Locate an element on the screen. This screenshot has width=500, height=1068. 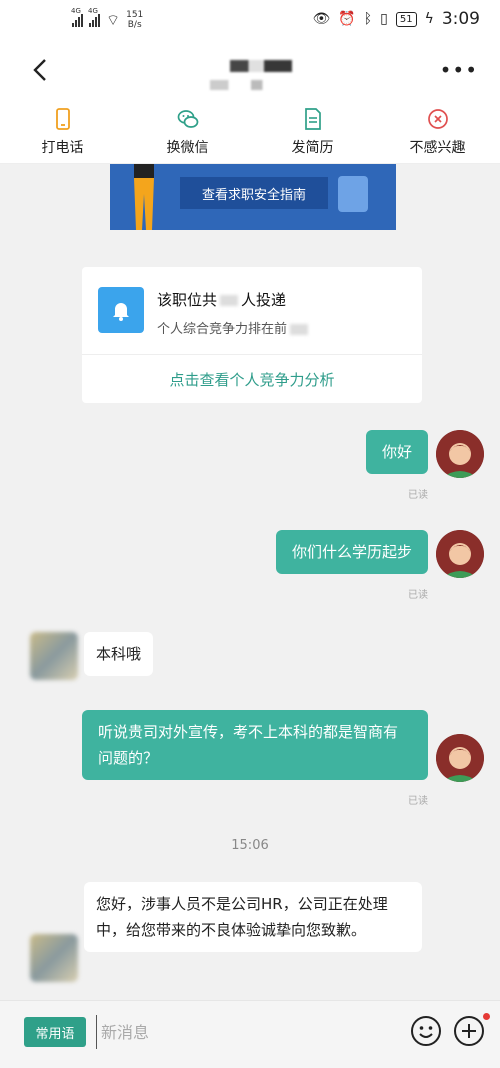
not-interested-label: 不感兴趣 is located at coordinates (437, 147).